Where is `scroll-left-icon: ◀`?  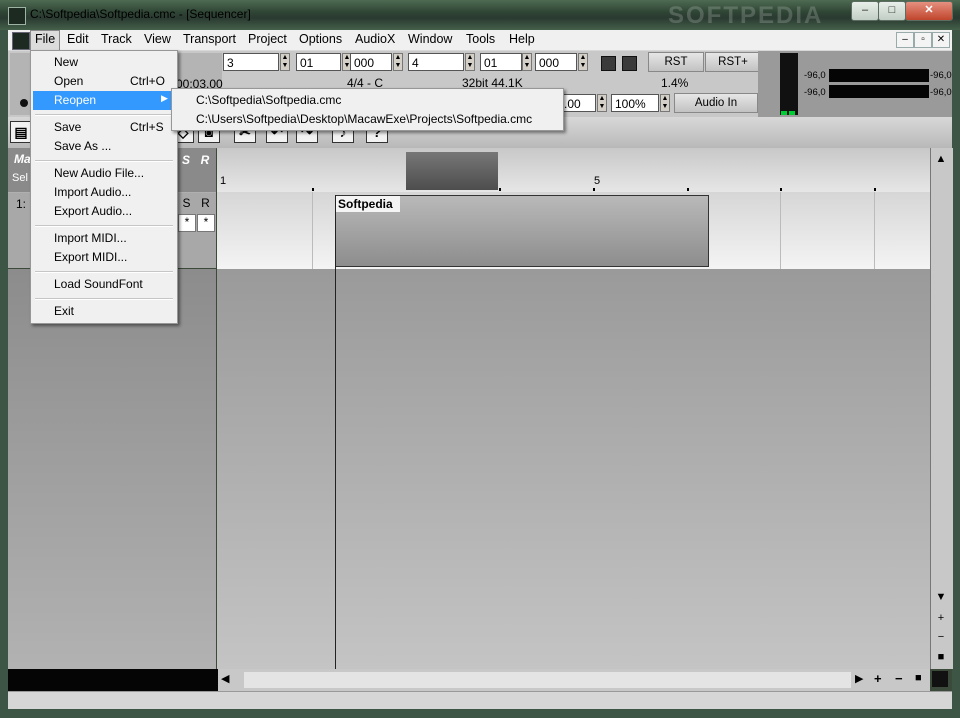
scroll-left-icon: ◀ is located at coordinates (225, 678).